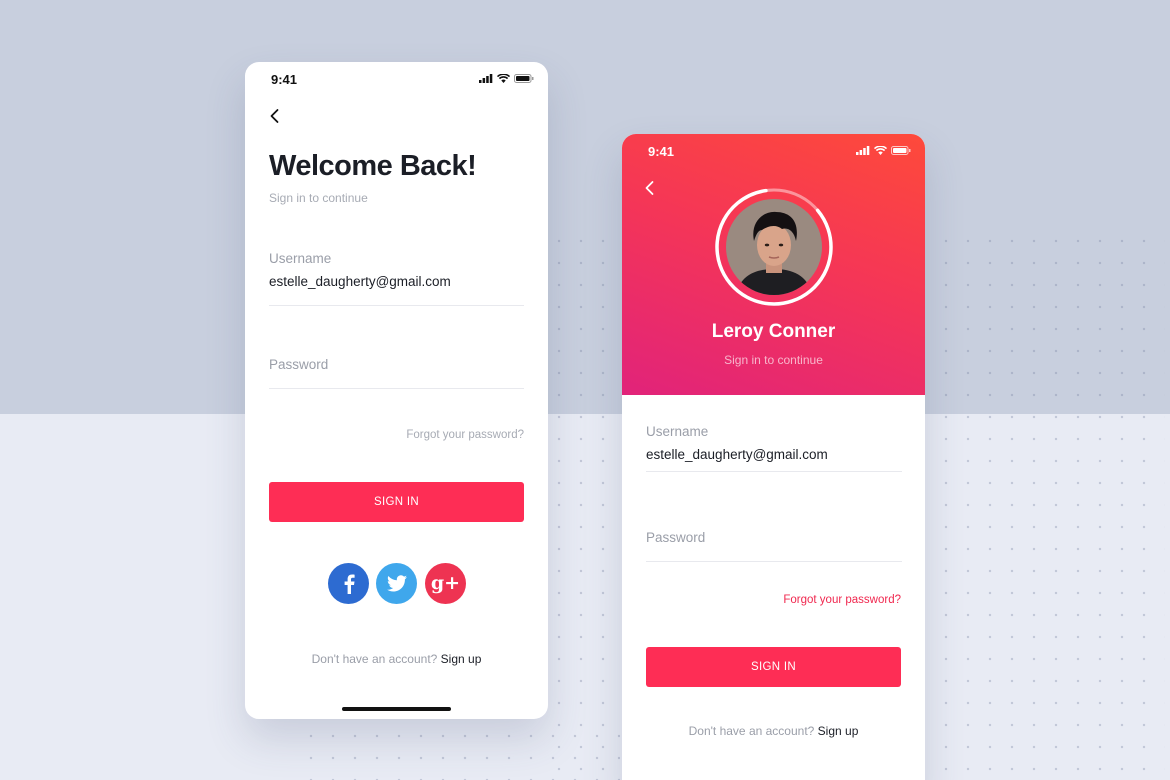 This screenshot has width=1170, height=780. What do you see at coordinates (396, 709) in the screenshot?
I see `home-indicator` at bounding box center [396, 709].